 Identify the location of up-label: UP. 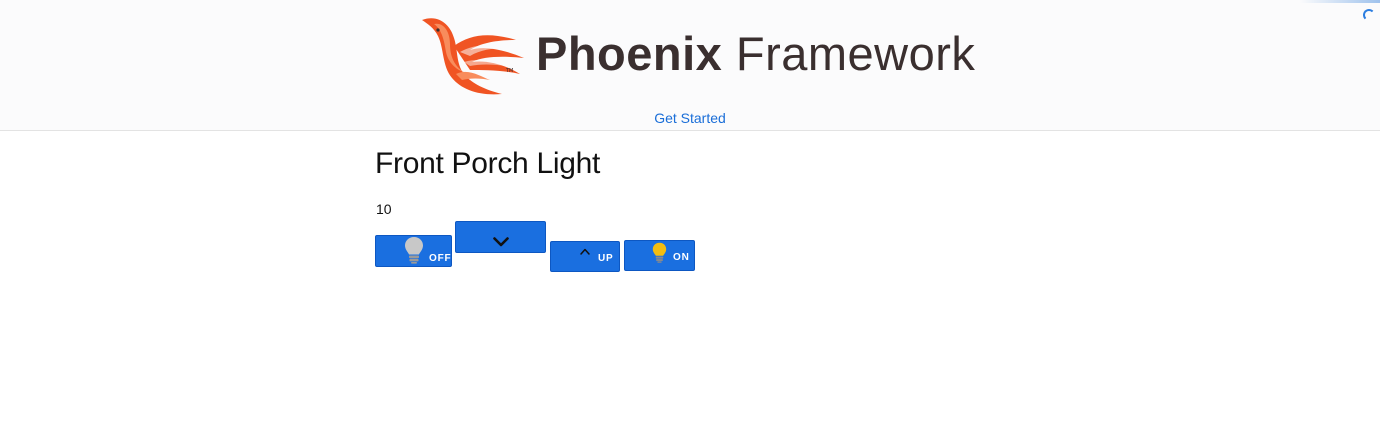
(606, 258).